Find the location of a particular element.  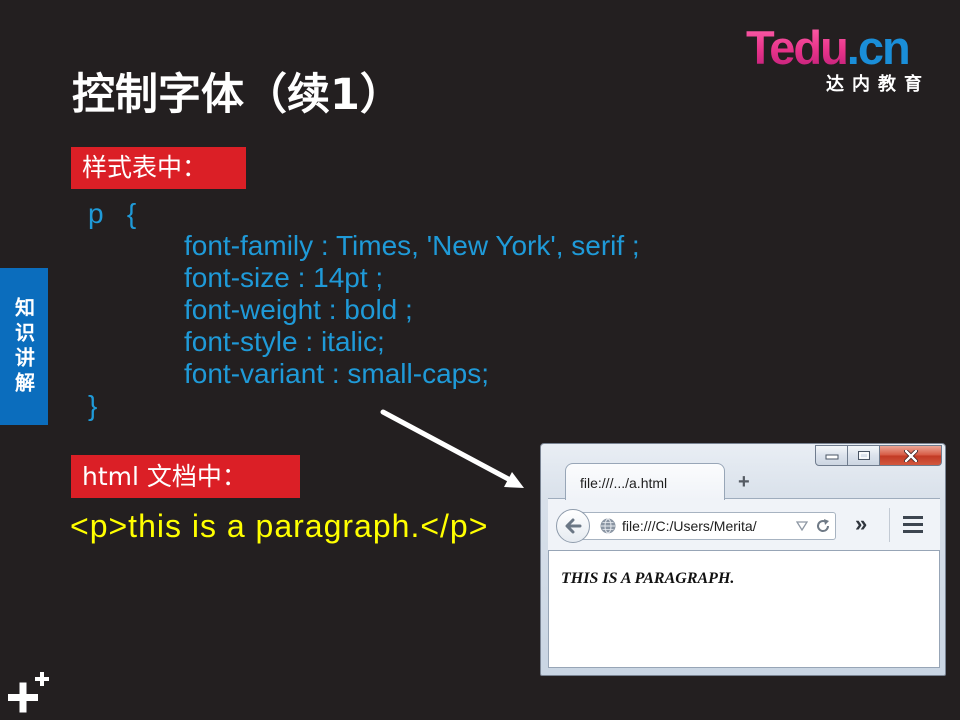

toolbar-separator is located at coordinates (889, 525).